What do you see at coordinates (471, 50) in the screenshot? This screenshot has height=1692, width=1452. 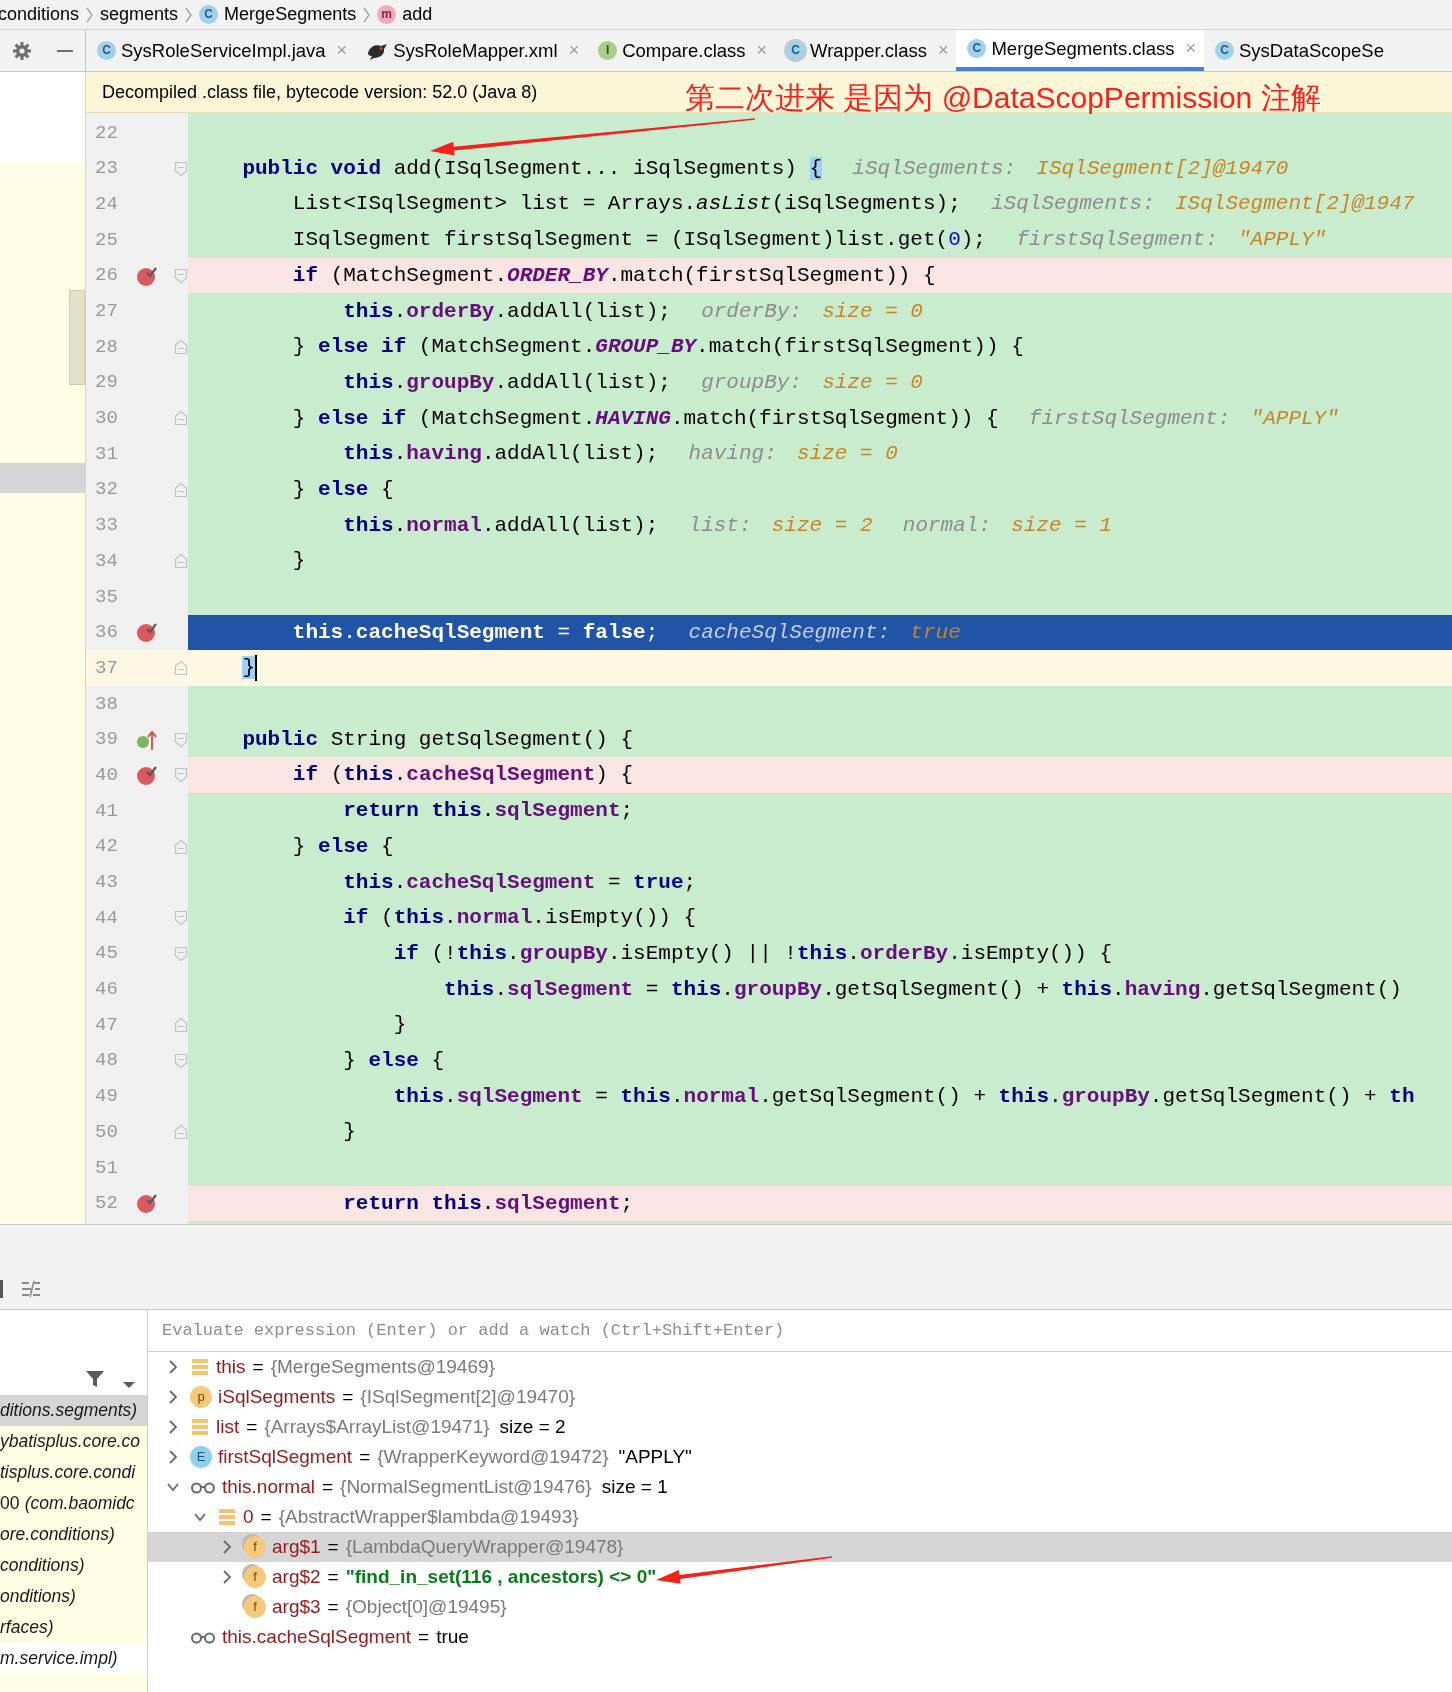 I see `editor-tab: SysRoleMapper.xml ×` at bounding box center [471, 50].